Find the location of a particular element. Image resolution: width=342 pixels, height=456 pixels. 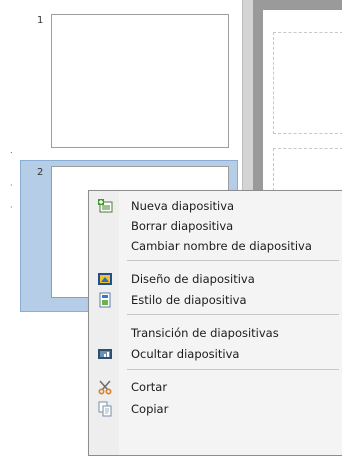

menu-item-delete-slide: Borrar diapositiva is located at coordinates (215, 226).